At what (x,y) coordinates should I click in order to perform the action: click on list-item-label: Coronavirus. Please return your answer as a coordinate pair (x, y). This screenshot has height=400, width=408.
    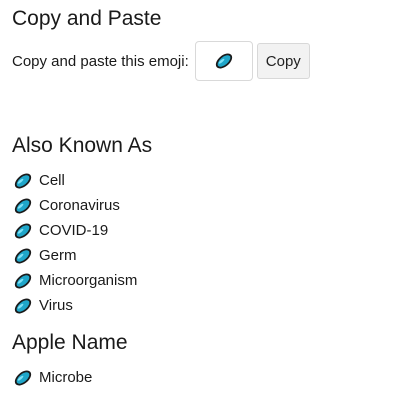
    Looking at the image, I should click on (79, 205).